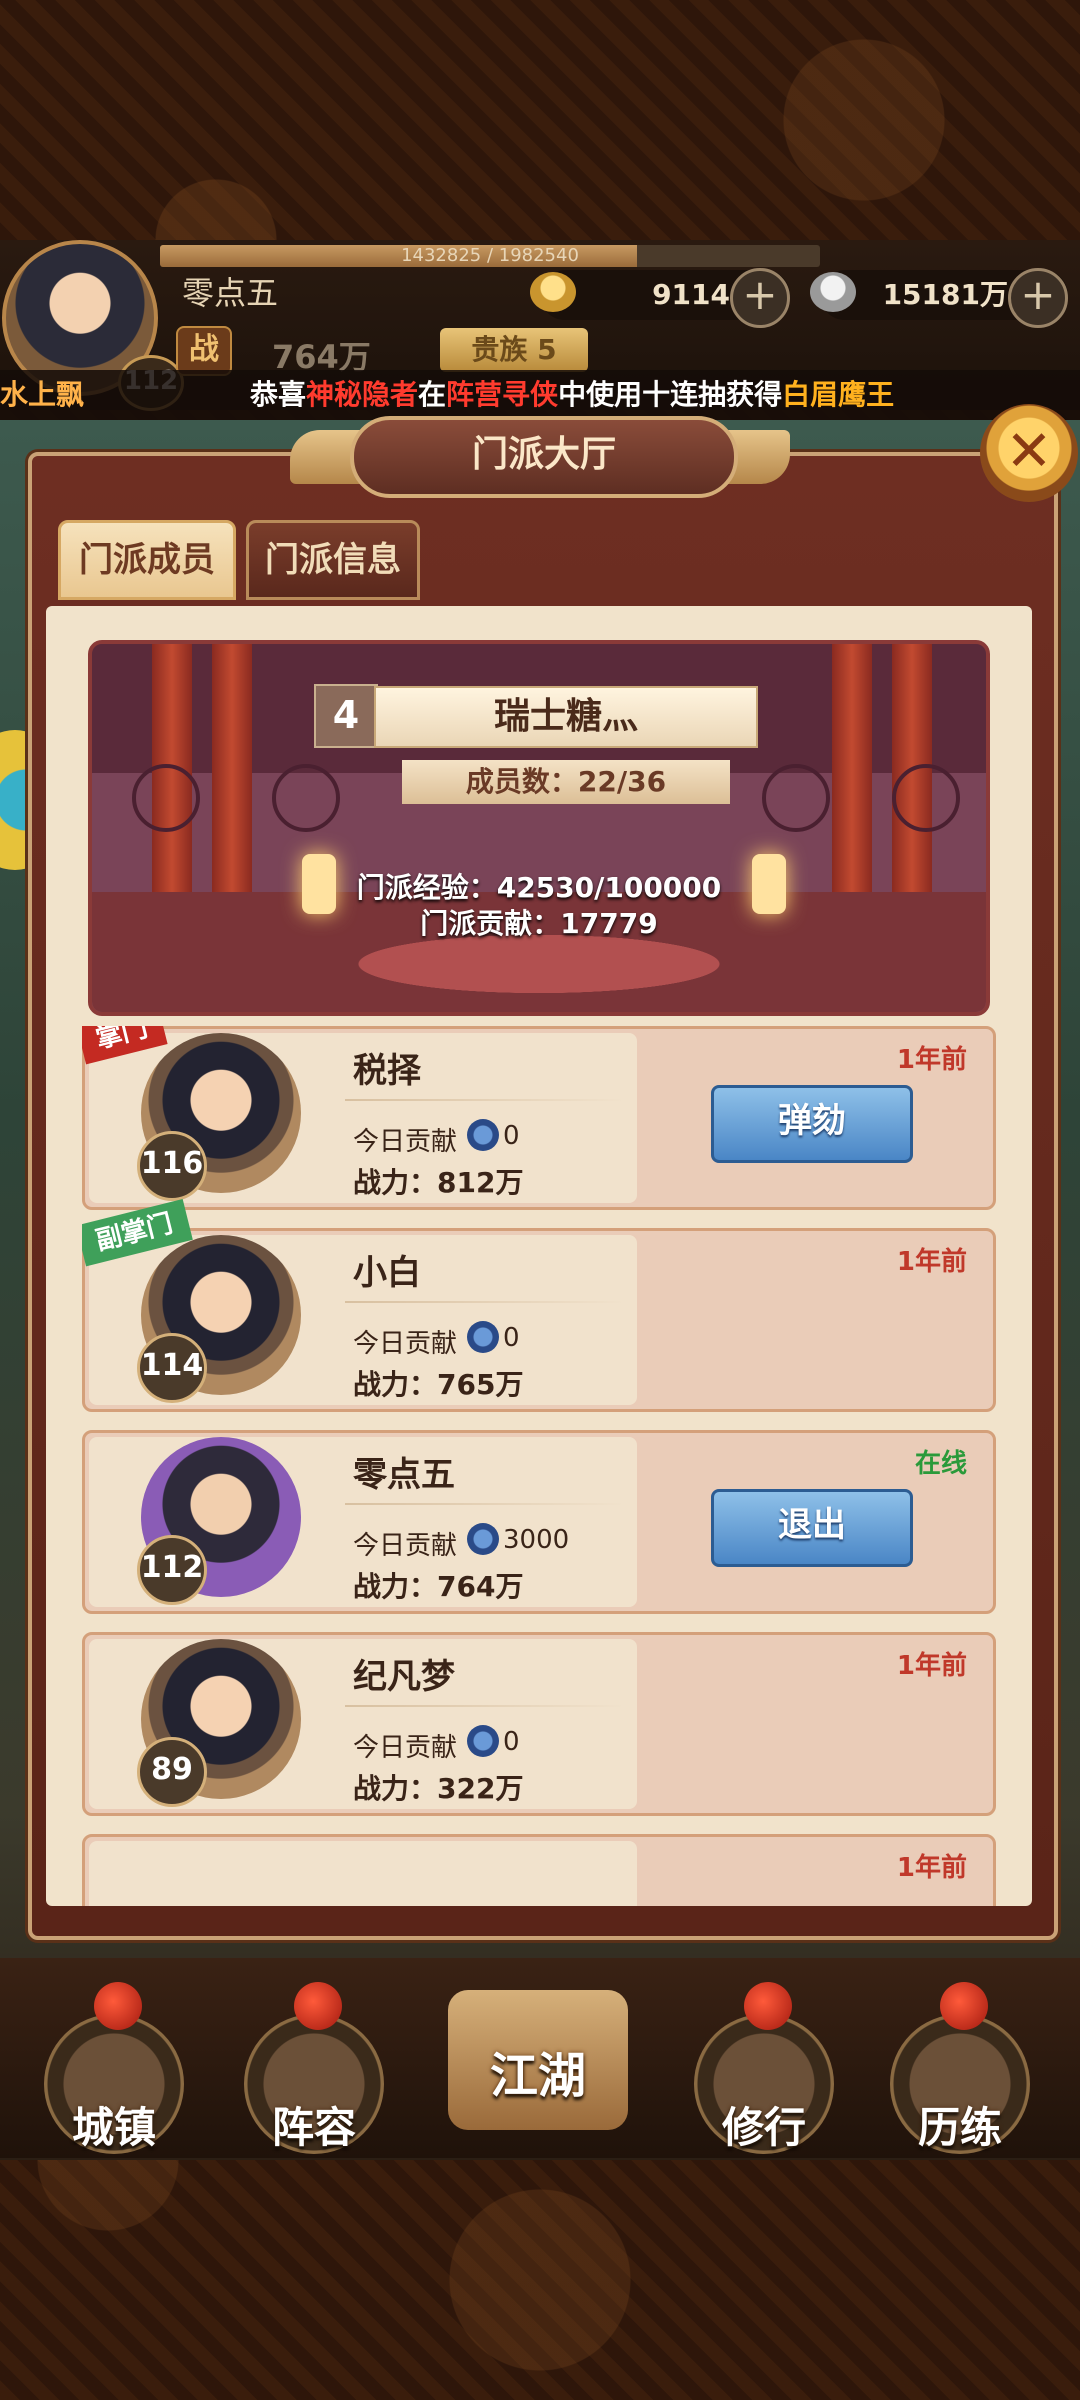 This screenshot has height=2400, width=1080. What do you see at coordinates (387, 1273) in the screenshot?
I see `member-name: 小白` at bounding box center [387, 1273].